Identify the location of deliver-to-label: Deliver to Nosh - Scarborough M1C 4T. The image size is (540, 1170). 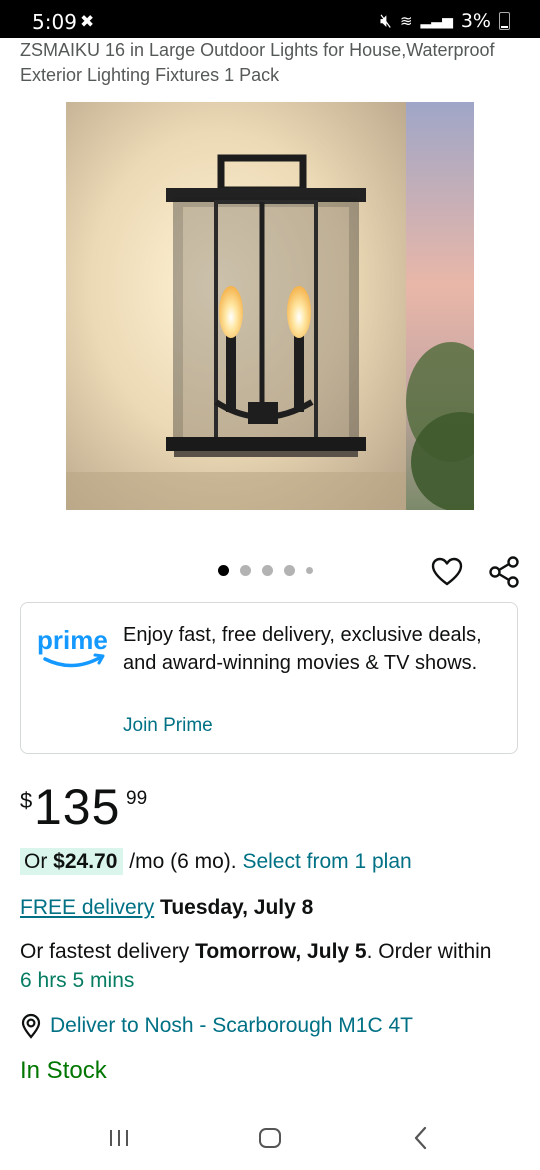
(231, 1026).